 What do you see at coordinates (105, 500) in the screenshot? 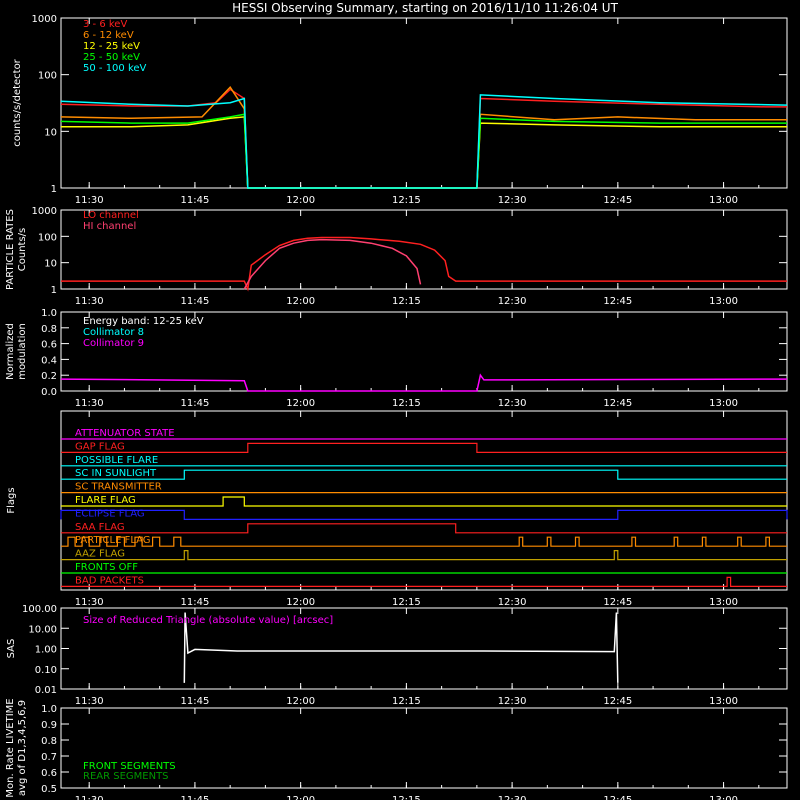
I see `flag-label: FLARE FLAG` at bounding box center [105, 500].